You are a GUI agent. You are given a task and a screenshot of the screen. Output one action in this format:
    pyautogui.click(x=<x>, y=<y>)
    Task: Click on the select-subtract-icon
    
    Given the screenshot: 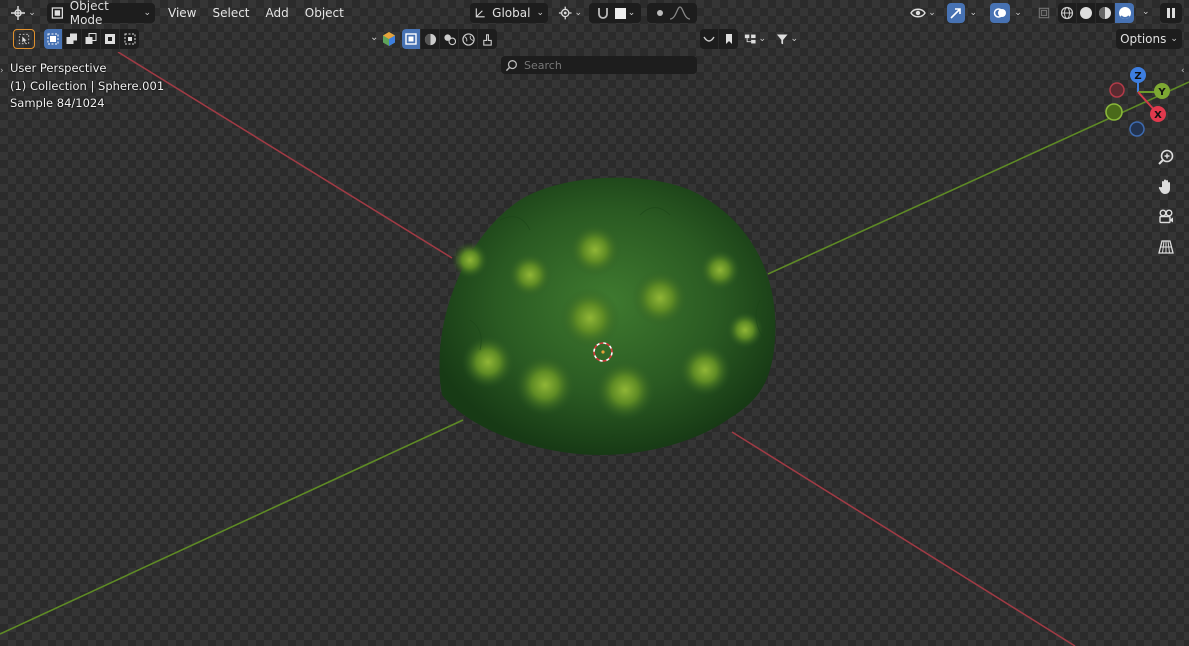 What is the action you would take?
    pyautogui.click(x=91, y=38)
    